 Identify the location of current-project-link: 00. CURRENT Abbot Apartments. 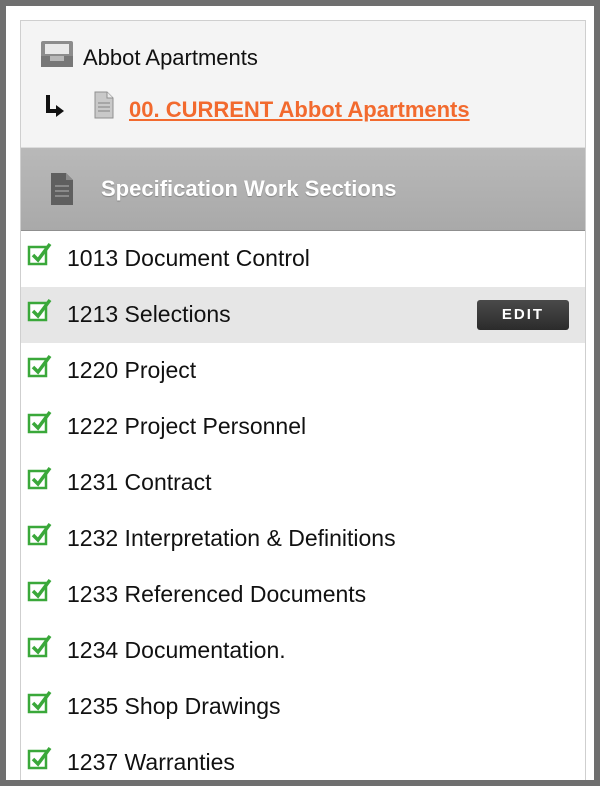
(299, 110).